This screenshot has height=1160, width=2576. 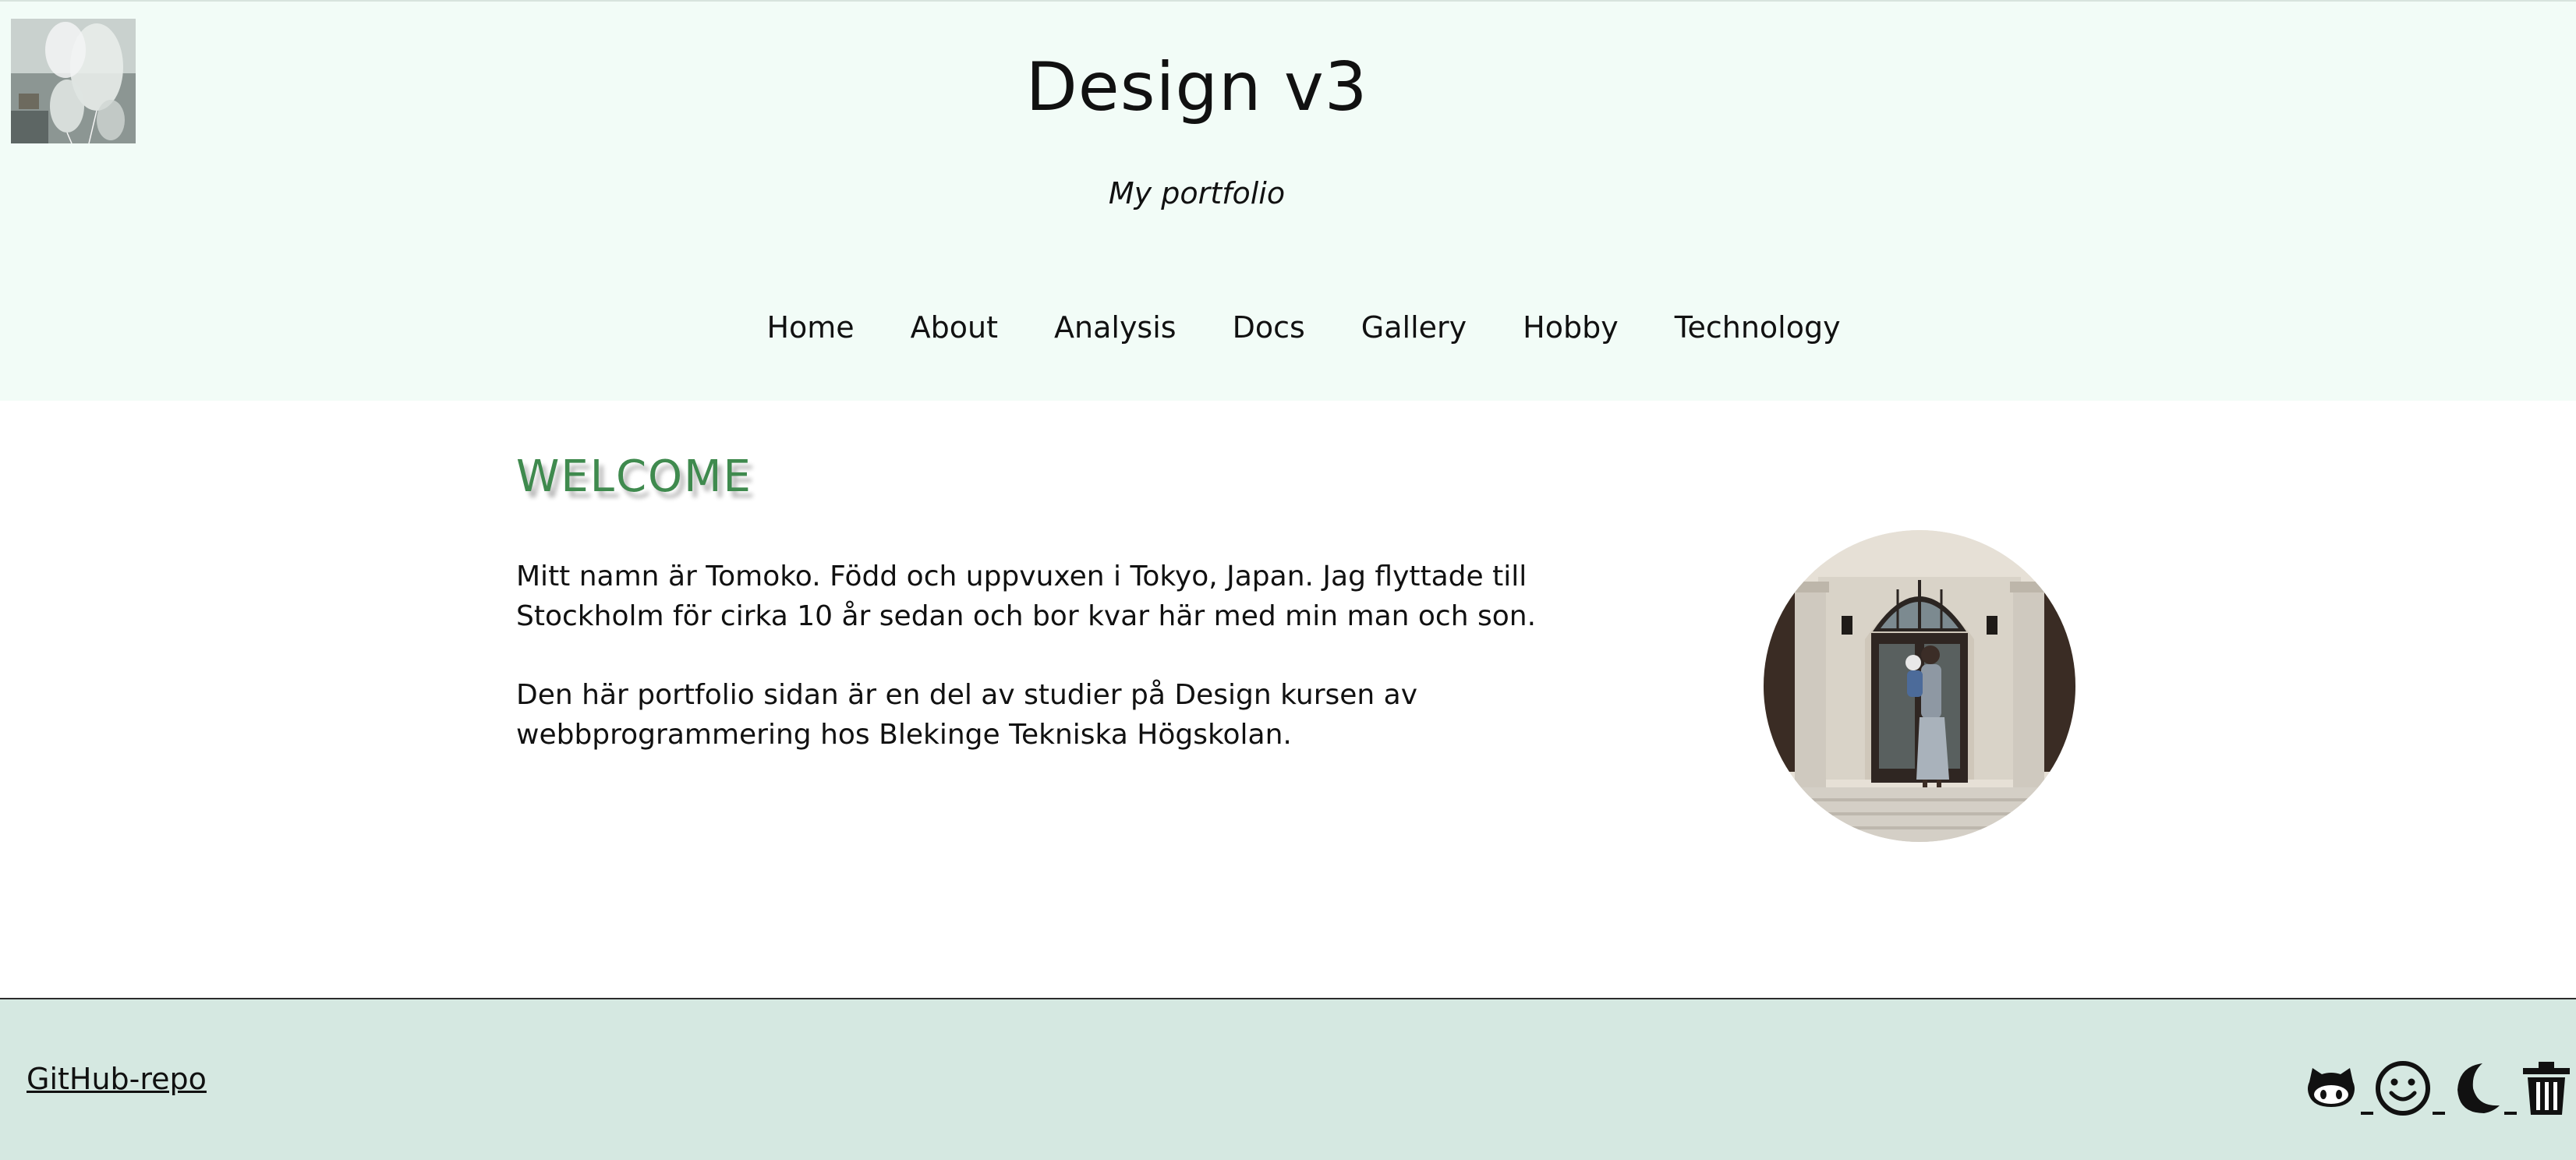 I want to click on nav-item-gallery: Gallery, so click(x=1414, y=327).